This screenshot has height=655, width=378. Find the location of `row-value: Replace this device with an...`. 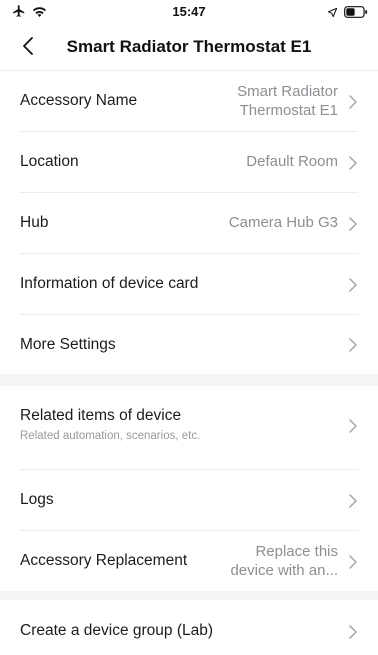

row-value: Replace this device with an... is located at coordinates (284, 561).